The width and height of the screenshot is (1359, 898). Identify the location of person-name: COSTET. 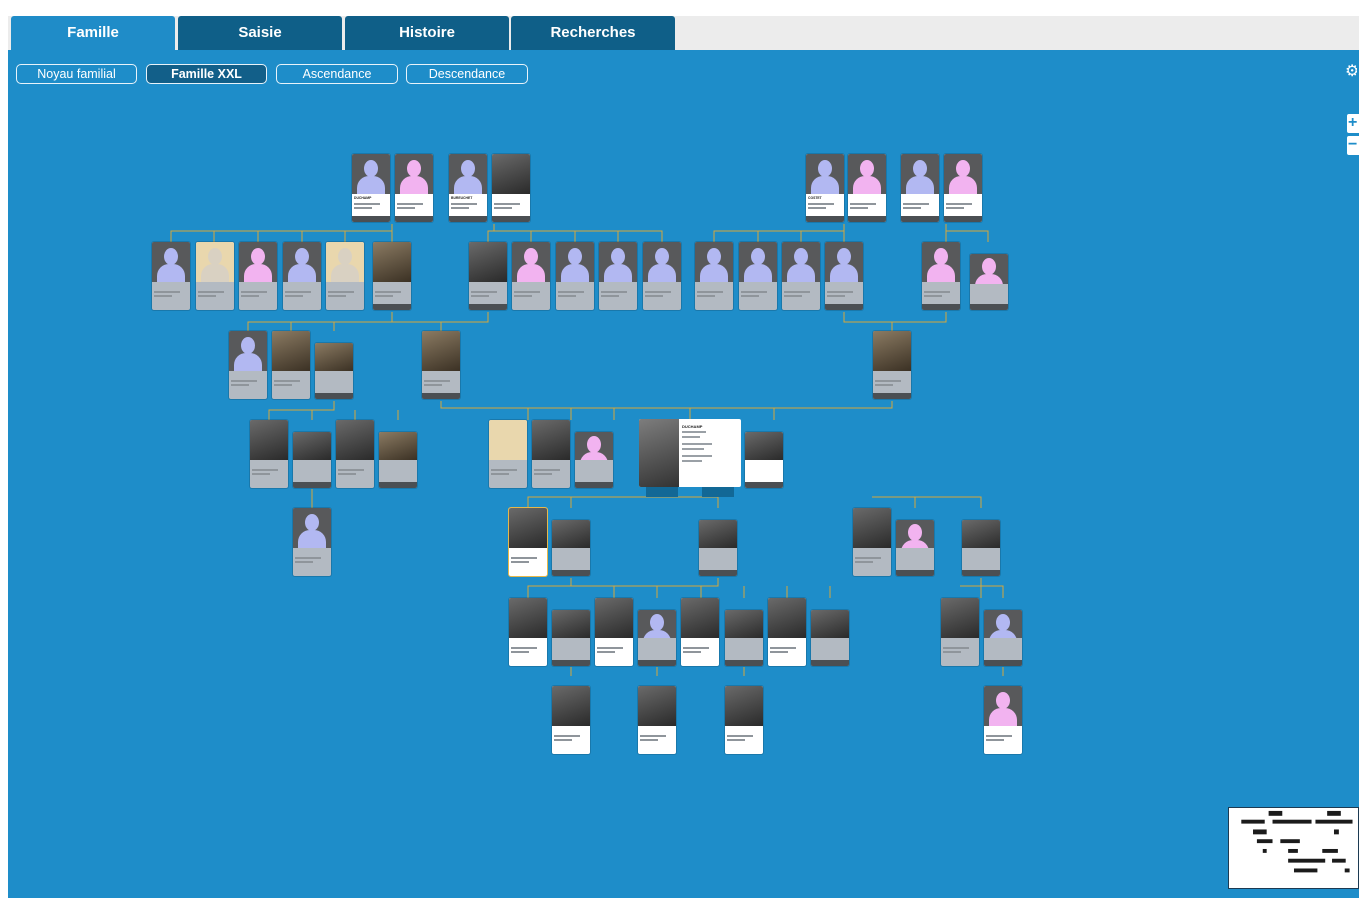
(815, 198).